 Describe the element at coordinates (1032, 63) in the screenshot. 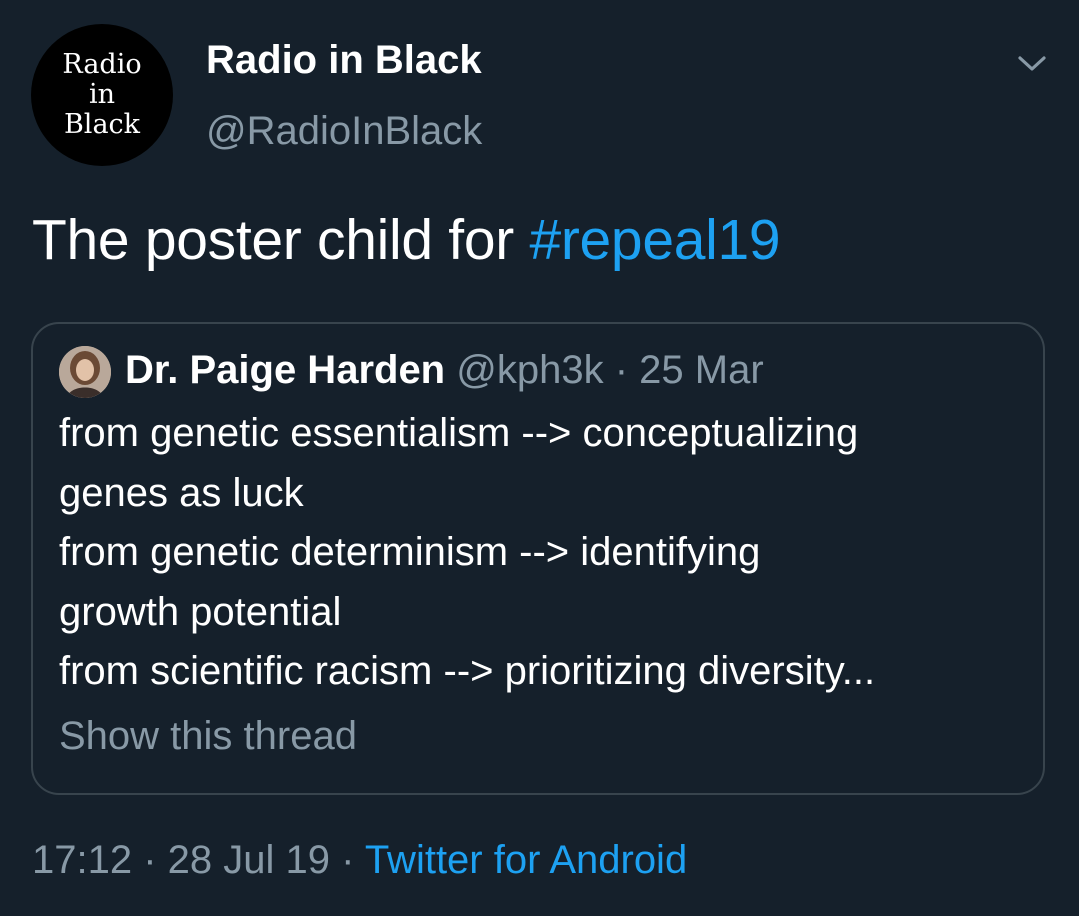

I see `chevron-down-icon` at that location.